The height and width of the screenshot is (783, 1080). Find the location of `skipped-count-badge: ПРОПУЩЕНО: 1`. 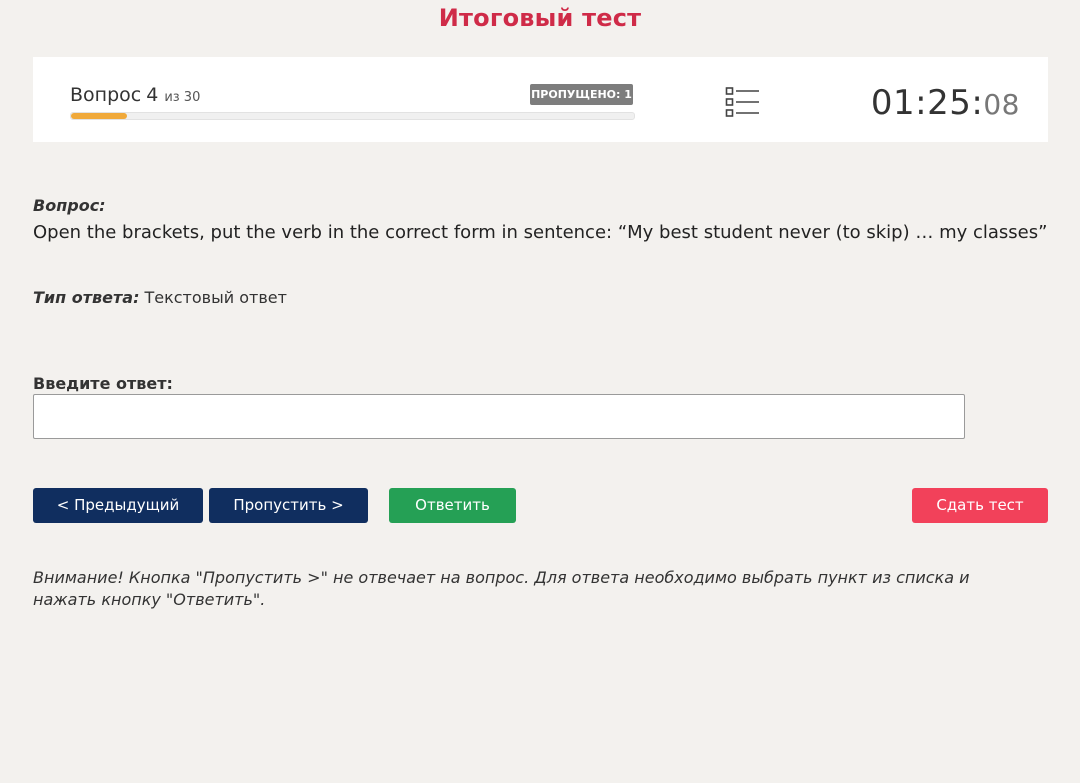

skipped-count-badge: ПРОПУЩЕНО: 1 is located at coordinates (581, 94).